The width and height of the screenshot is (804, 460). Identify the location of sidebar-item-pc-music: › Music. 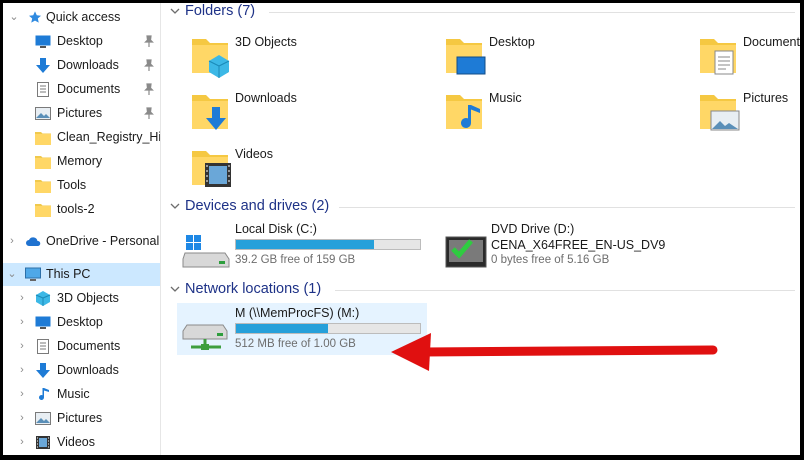
(81, 394).